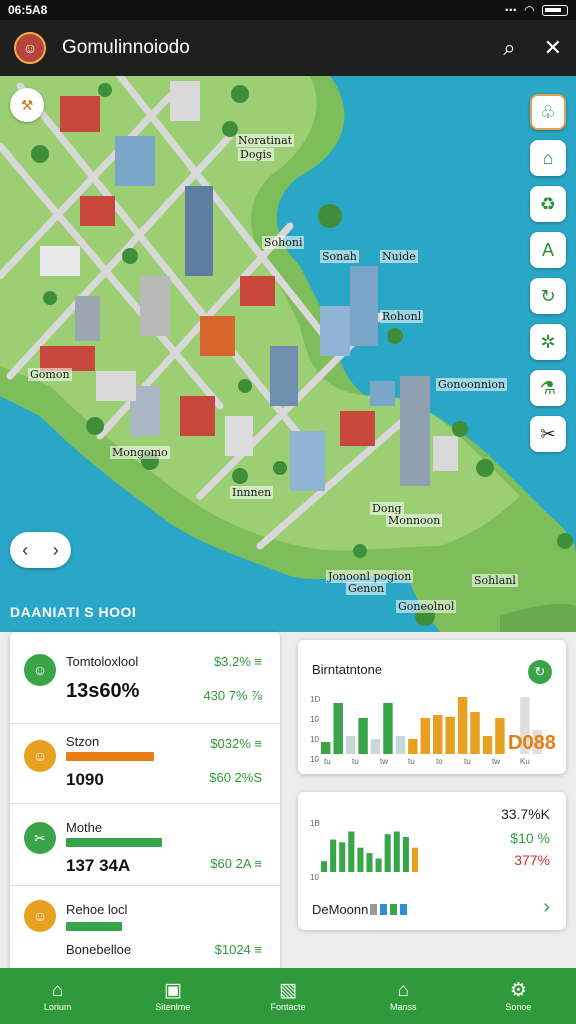 The image size is (576, 1024). What do you see at coordinates (103, 691) in the screenshot?
I see `stat-value: 13s60%` at bounding box center [103, 691].